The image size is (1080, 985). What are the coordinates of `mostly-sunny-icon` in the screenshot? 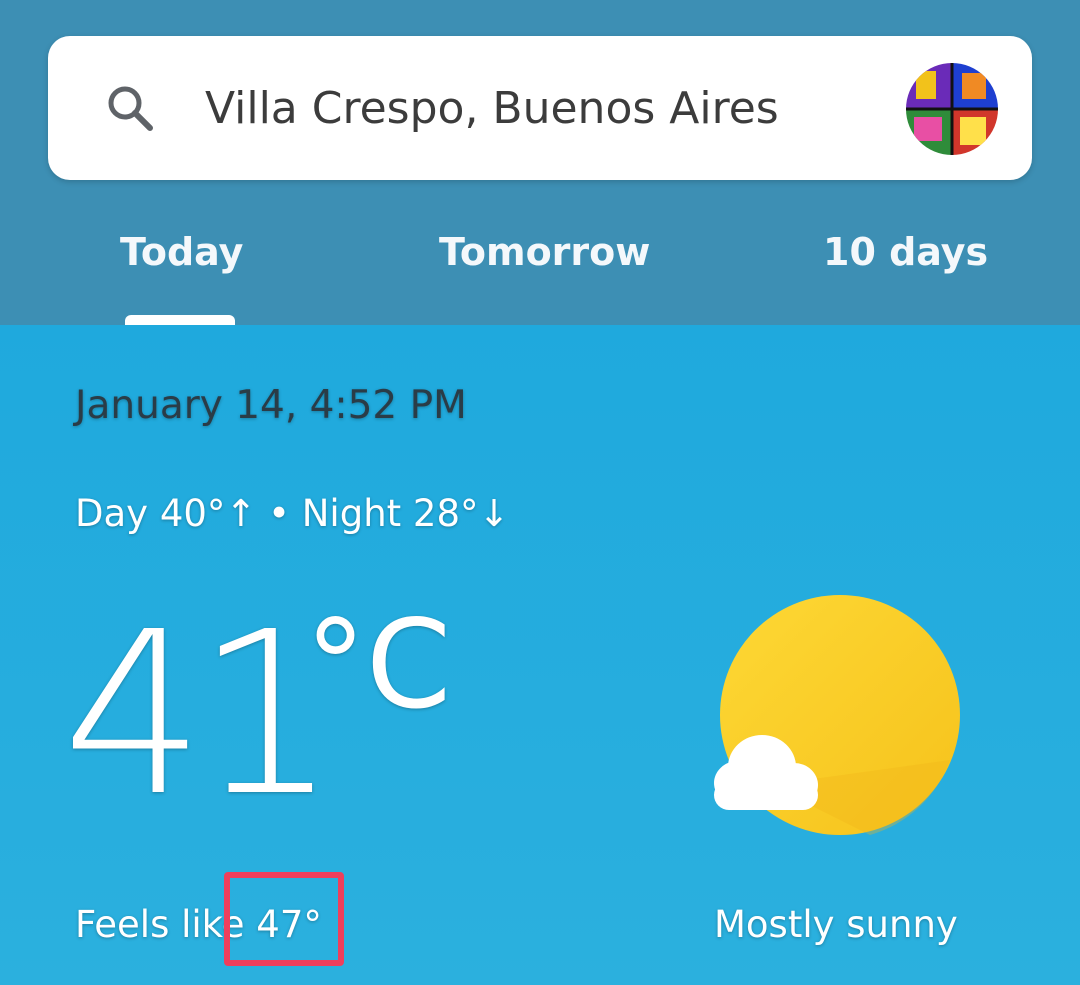 It's located at (837, 715).